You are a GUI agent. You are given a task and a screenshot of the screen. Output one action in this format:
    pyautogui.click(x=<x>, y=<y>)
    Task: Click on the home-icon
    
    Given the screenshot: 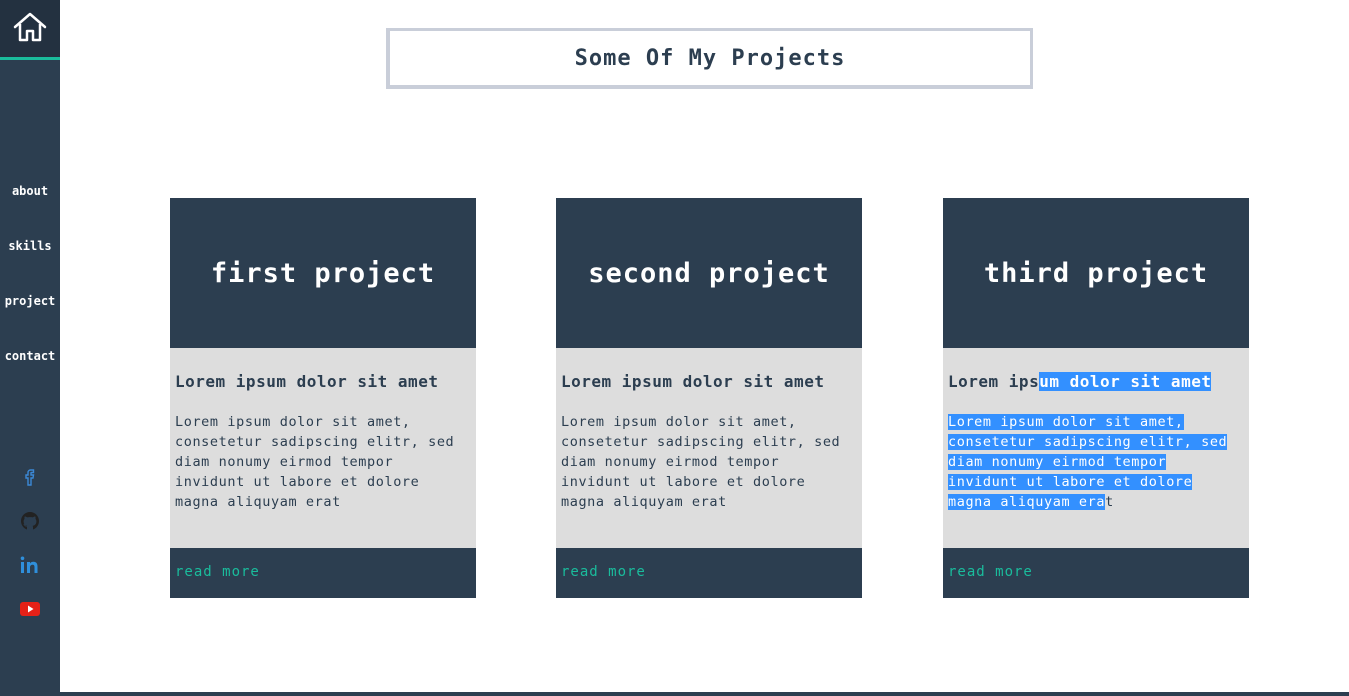 What is the action you would take?
    pyautogui.click(x=30, y=29)
    